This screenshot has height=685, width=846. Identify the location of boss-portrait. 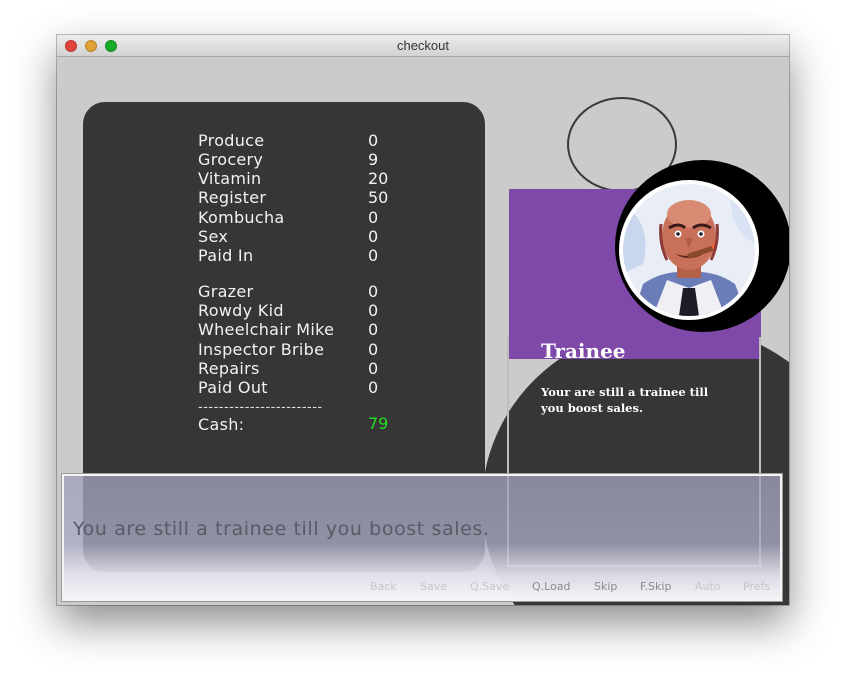
(689, 250).